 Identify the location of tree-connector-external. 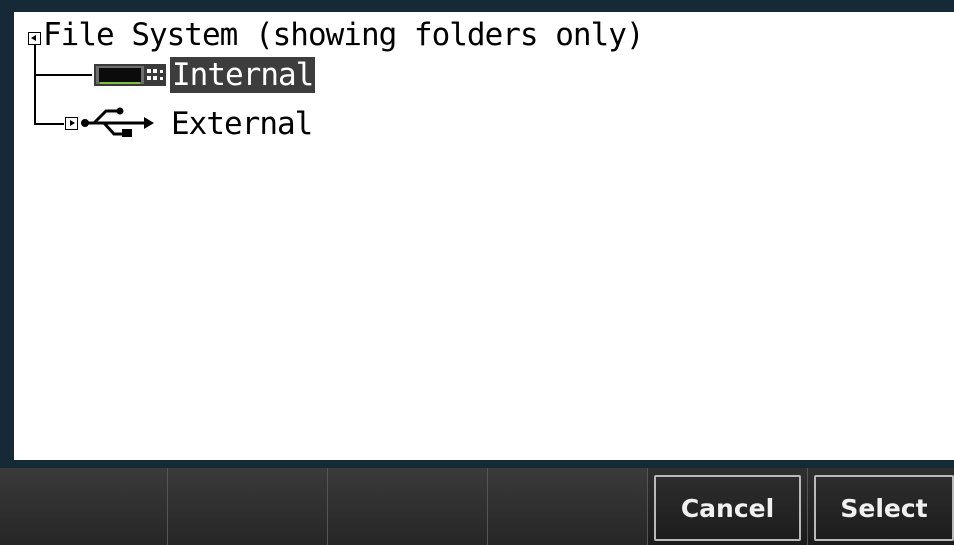
(49, 124).